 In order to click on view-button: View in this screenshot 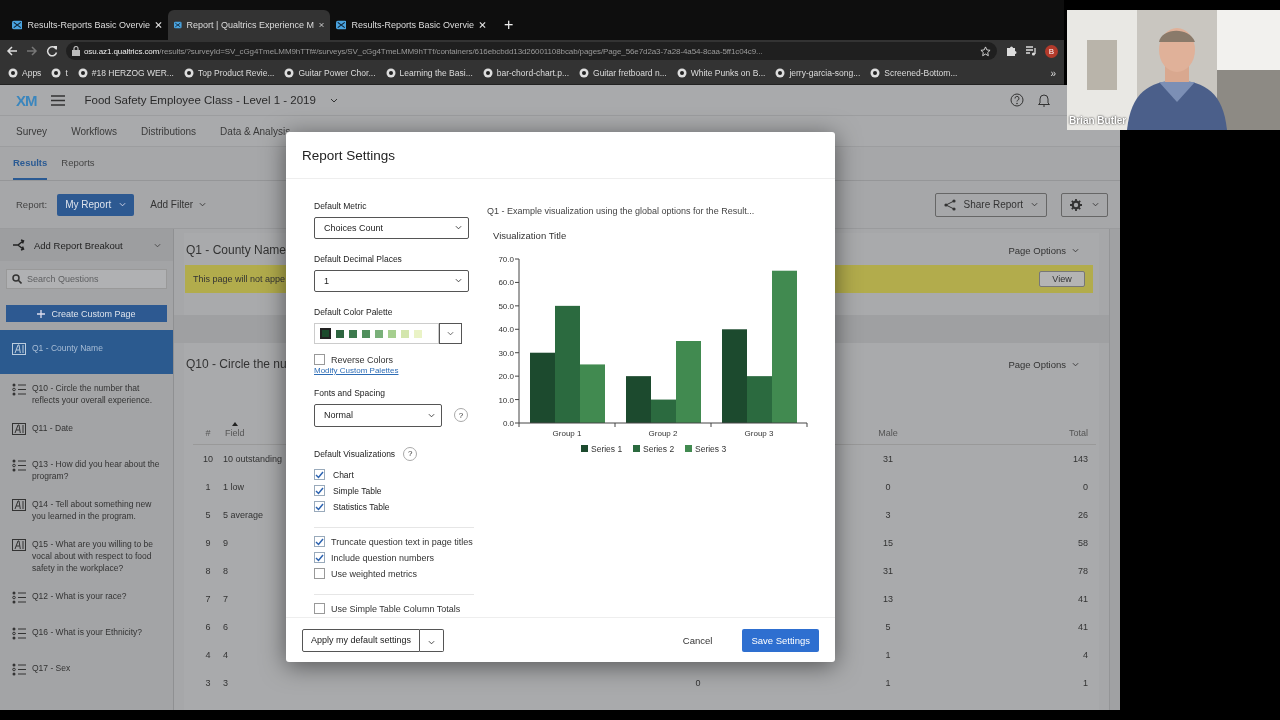, I will do `click(1062, 279)`.